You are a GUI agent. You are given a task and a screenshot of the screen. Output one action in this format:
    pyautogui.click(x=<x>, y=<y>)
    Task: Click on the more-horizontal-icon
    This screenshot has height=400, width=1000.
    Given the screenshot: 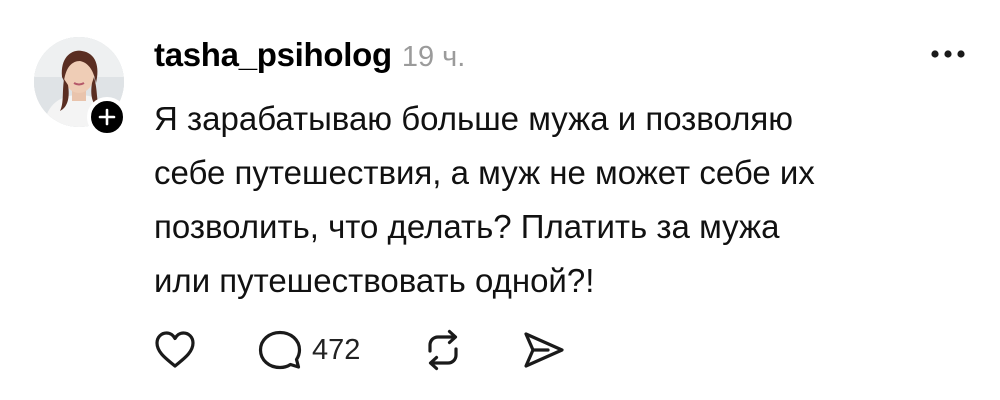 What is the action you would take?
    pyautogui.click(x=948, y=54)
    